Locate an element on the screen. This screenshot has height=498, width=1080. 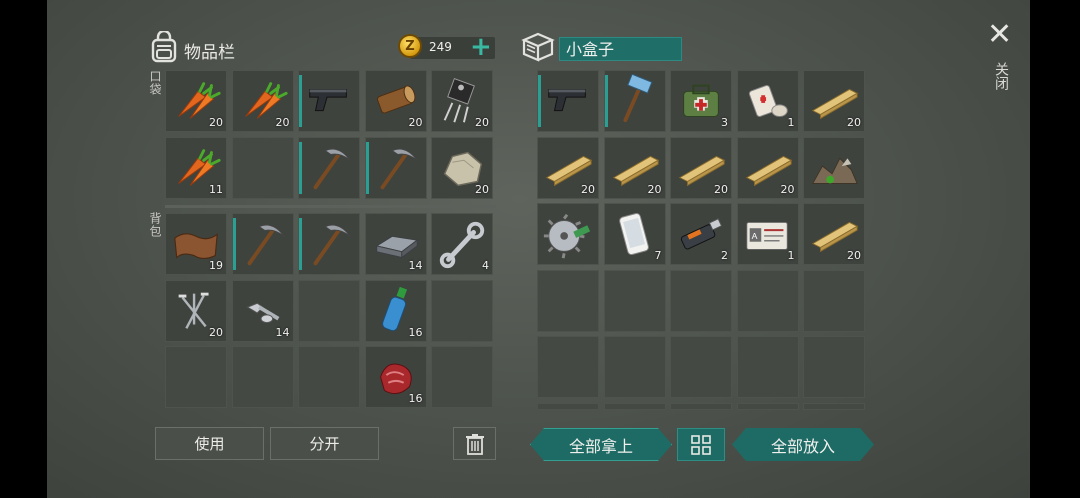
item-count: 11 is located at coordinates (216, 189).